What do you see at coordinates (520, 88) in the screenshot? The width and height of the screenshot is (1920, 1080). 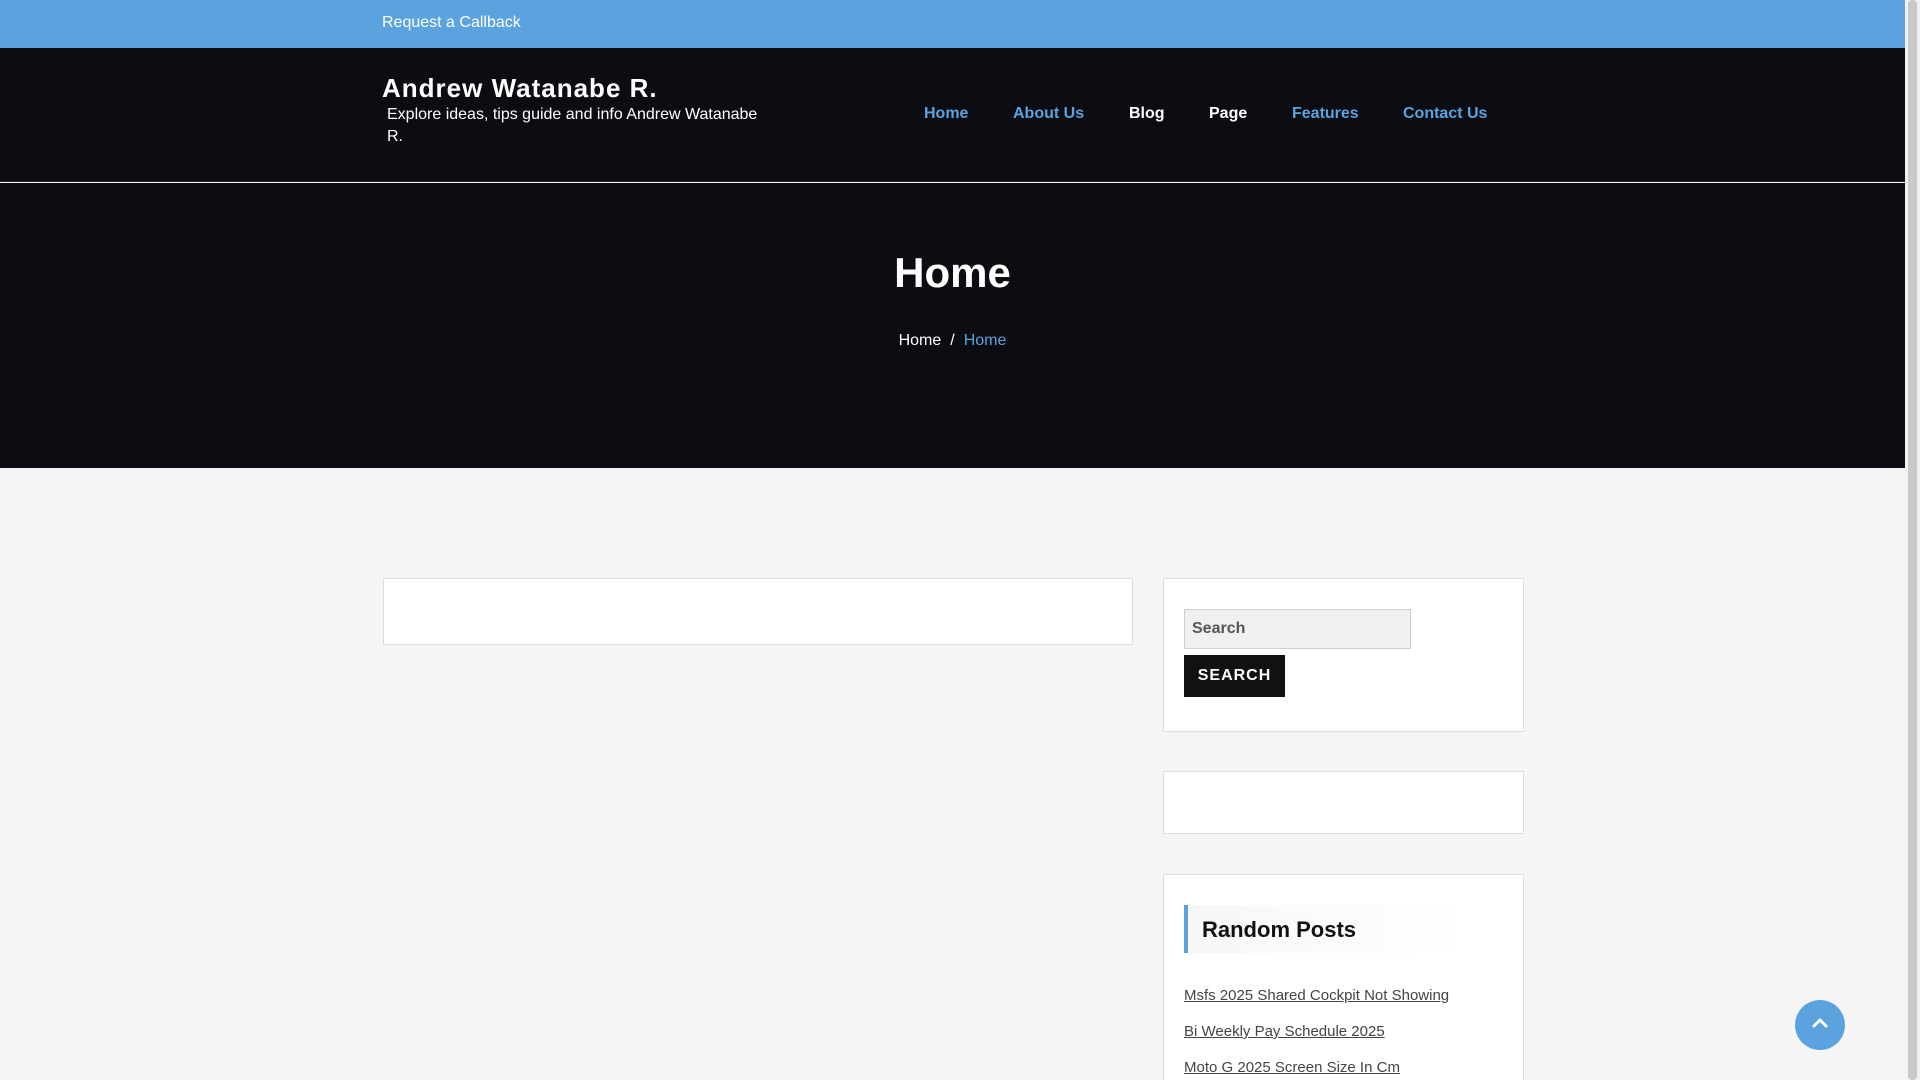 I see `site-title: Andrew Watanabe R.` at bounding box center [520, 88].